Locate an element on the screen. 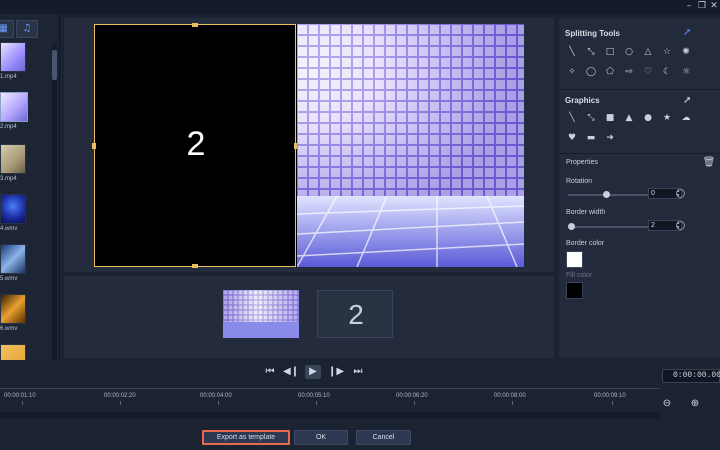 Image resolution: width=720 pixels, height=450 pixels. fill-color-swatch is located at coordinates (574, 290).